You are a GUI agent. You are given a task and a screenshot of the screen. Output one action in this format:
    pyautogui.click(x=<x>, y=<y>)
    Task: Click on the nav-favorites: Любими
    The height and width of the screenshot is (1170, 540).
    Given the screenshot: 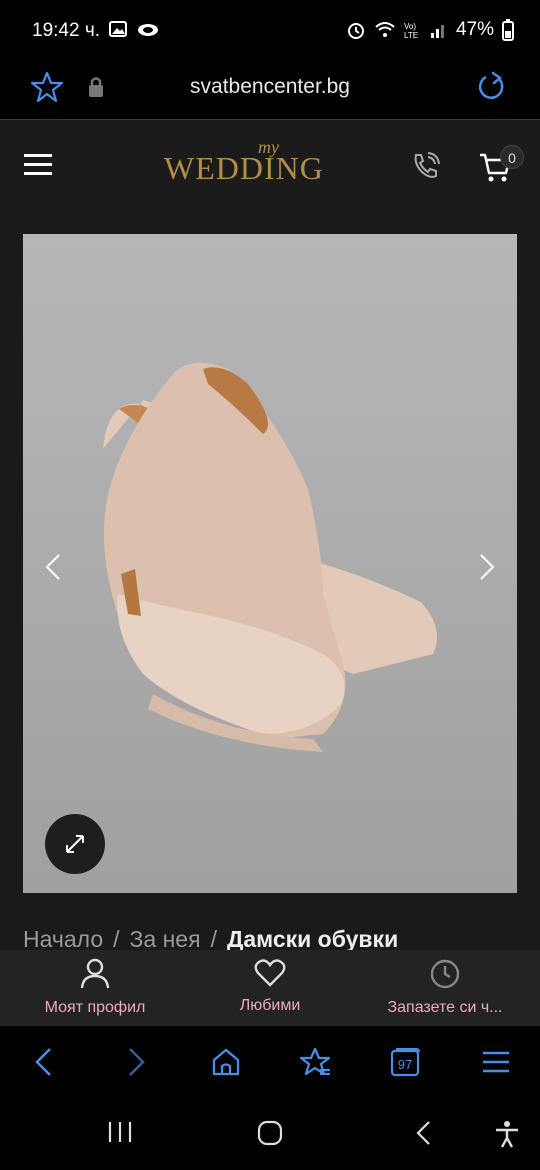 What is the action you would take?
    pyautogui.click(x=270, y=986)
    